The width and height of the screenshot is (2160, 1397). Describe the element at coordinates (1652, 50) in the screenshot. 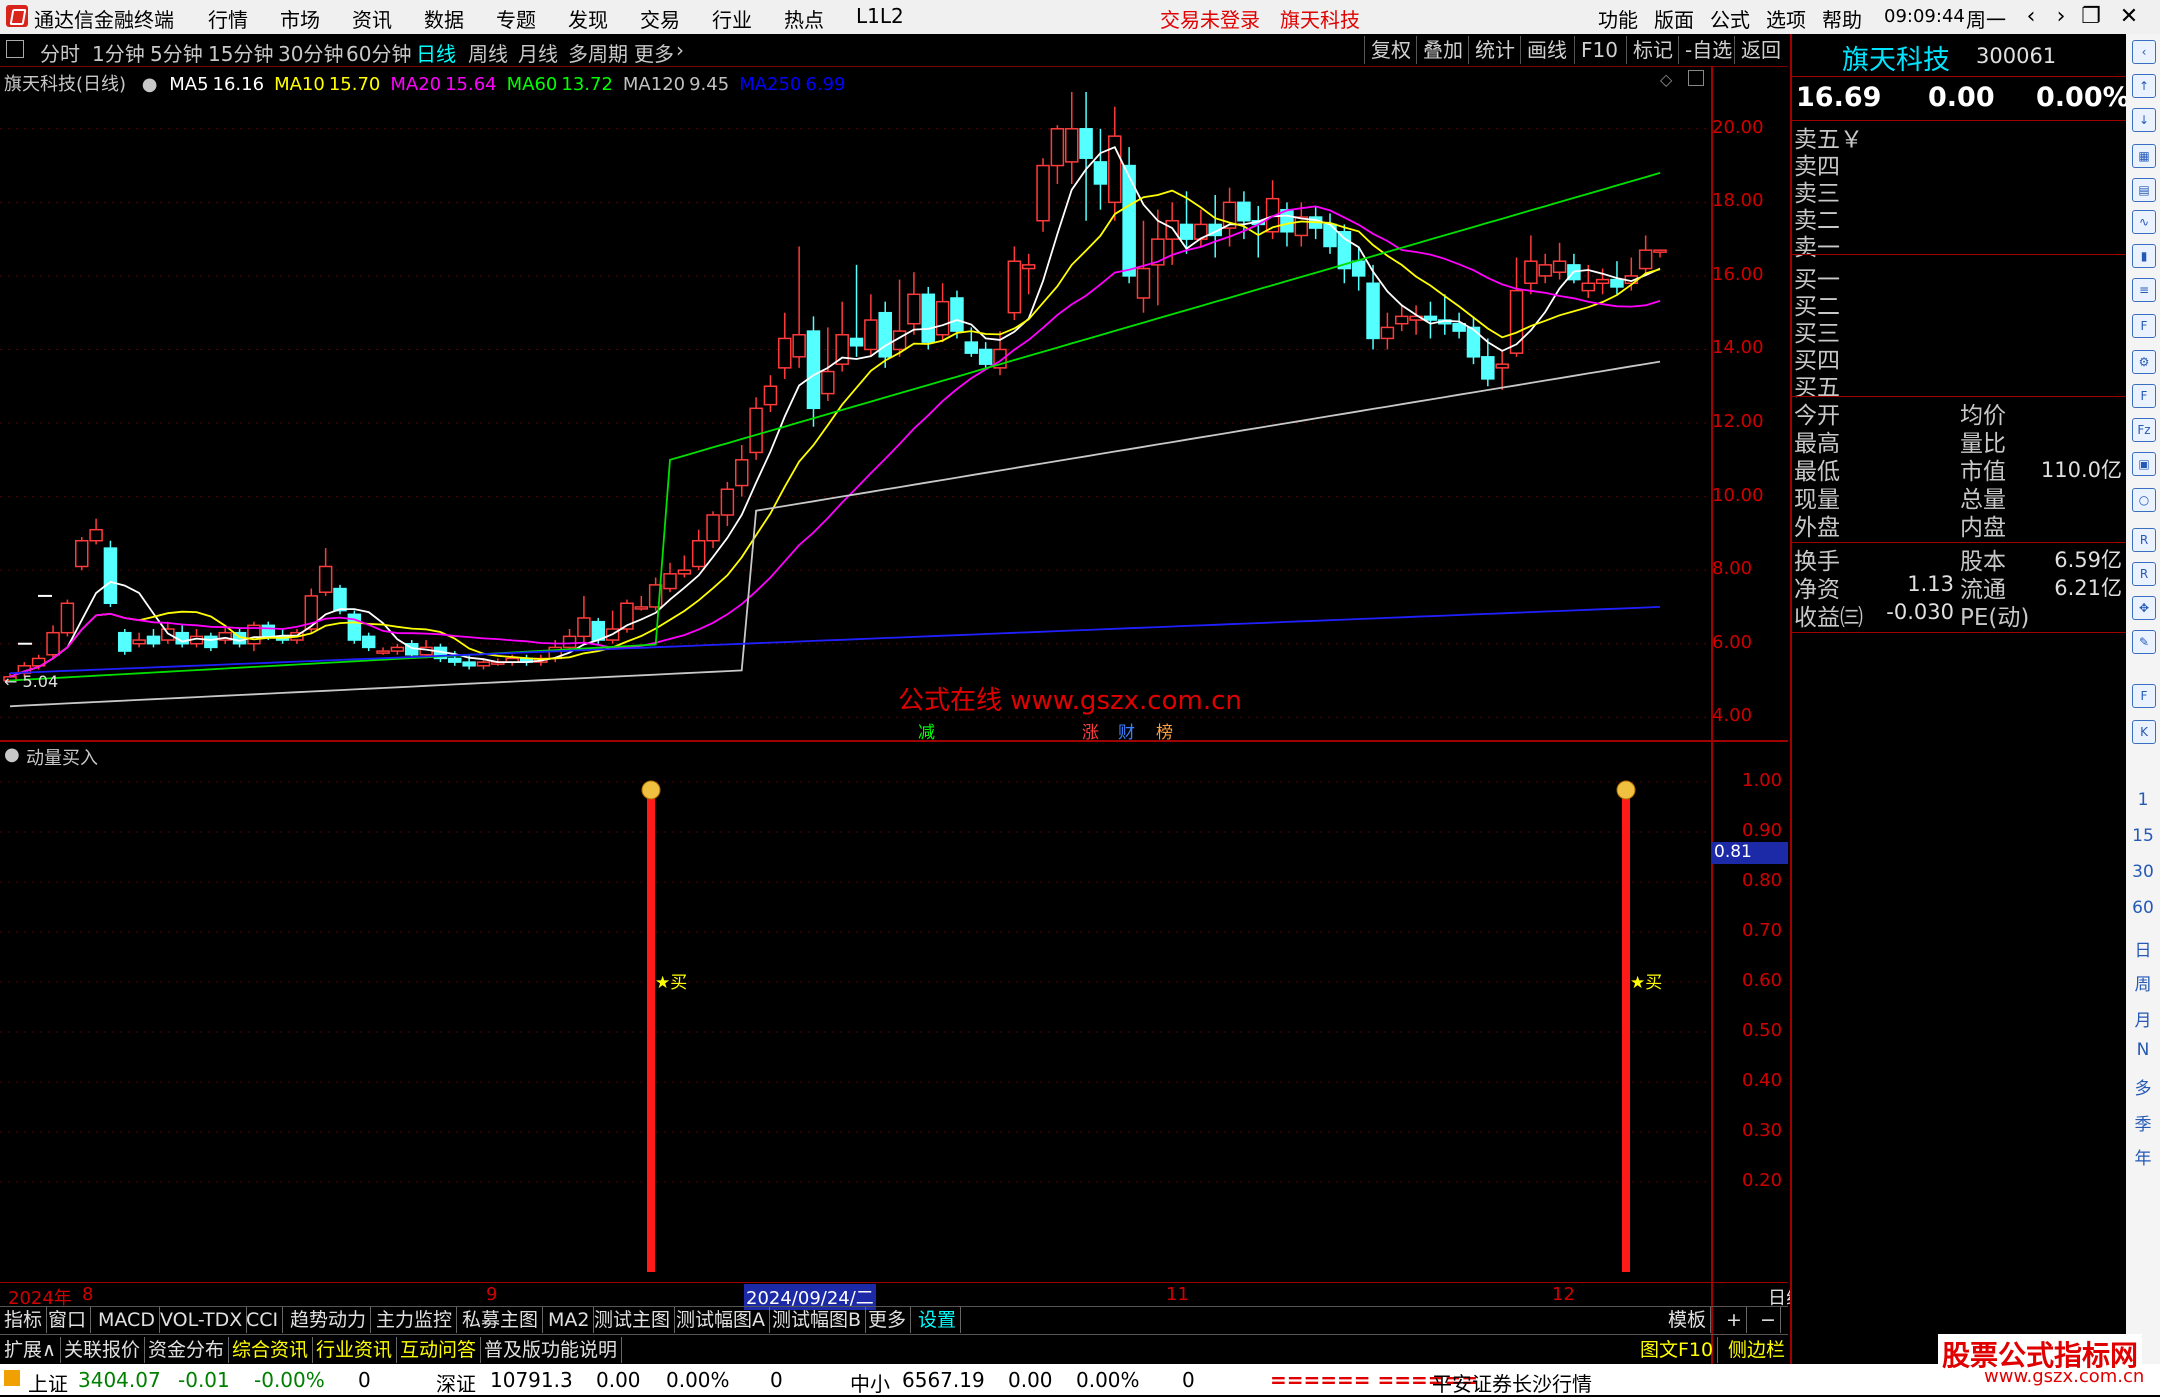

I see `mark-button: 标记` at that location.